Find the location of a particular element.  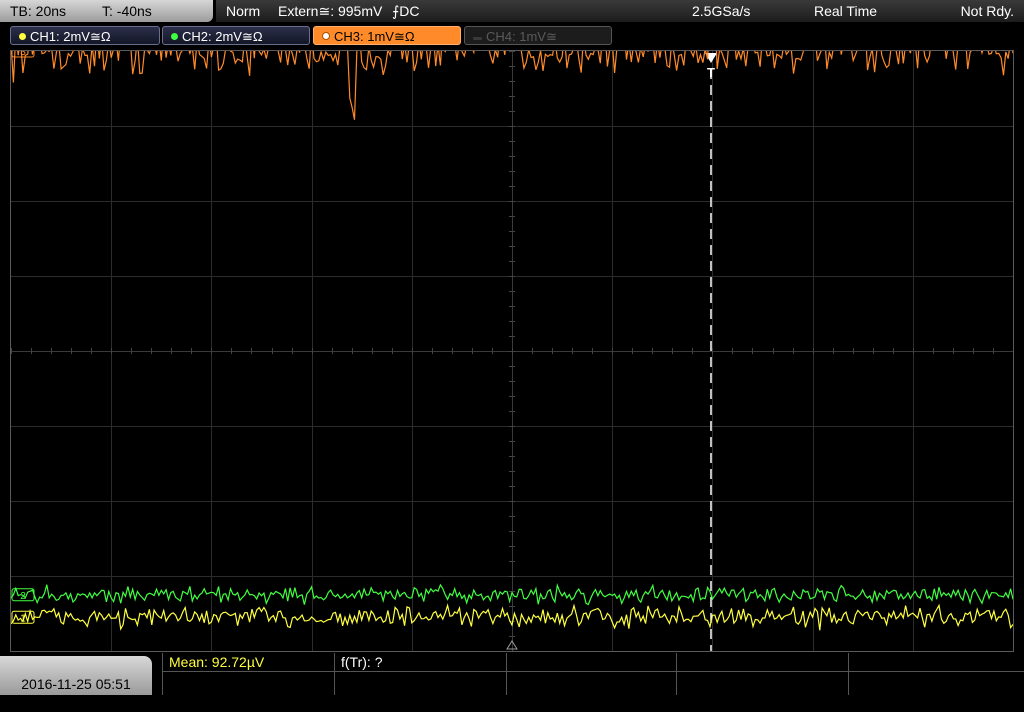

frequency-value: f(Tr): ? is located at coordinates (362, 662).